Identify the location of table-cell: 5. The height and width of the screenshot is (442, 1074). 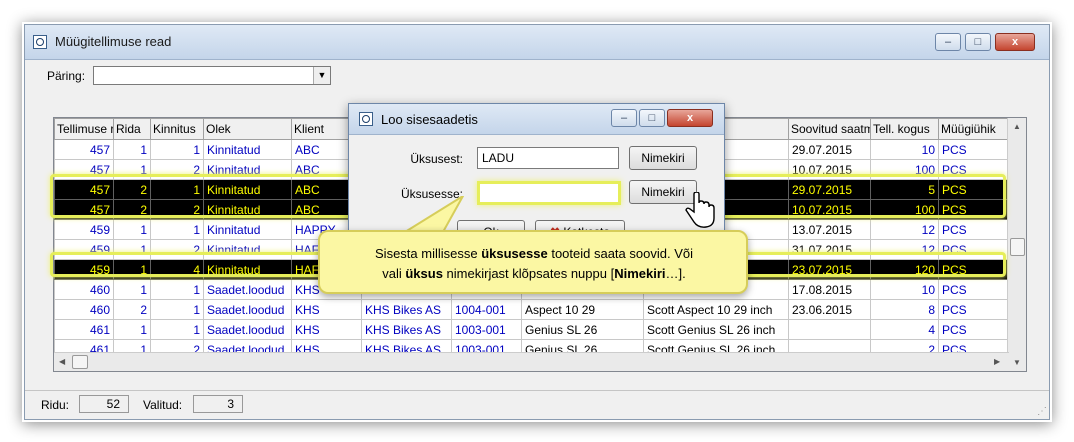
(904, 189).